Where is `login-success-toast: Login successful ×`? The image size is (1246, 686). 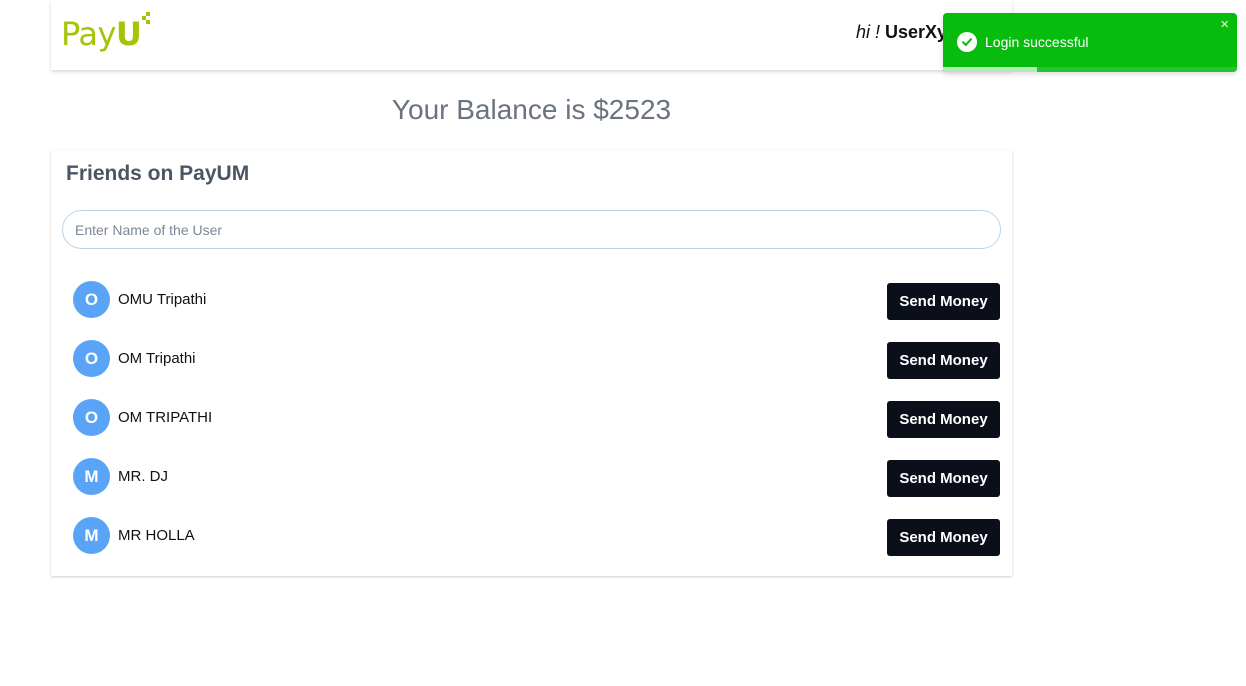
login-success-toast: Login successful × is located at coordinates (1090, 42).